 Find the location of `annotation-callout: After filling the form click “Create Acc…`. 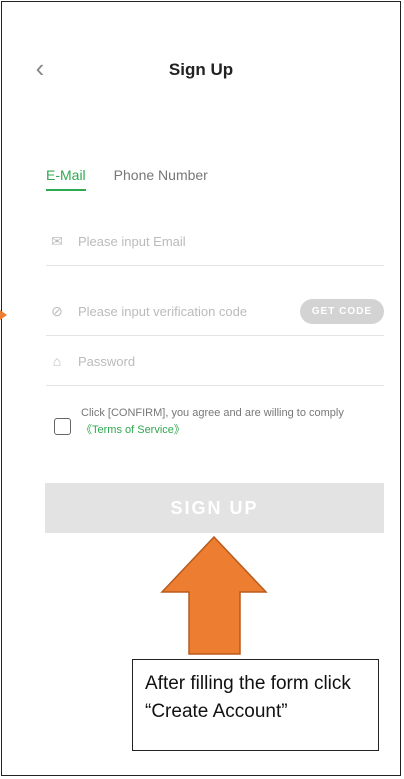

annotation-callout: After filling the form click “Create Acc… is located at coordinates (255, 705).